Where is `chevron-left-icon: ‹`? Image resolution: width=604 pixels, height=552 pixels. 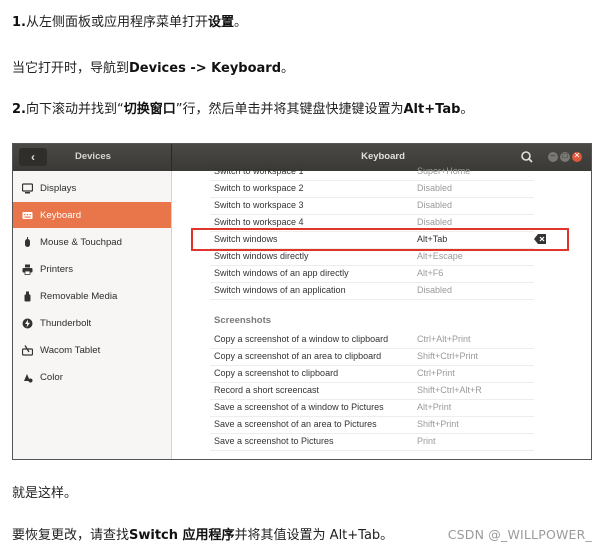 chevron-left-icon: ‹ is located at coordinates (33, 157).